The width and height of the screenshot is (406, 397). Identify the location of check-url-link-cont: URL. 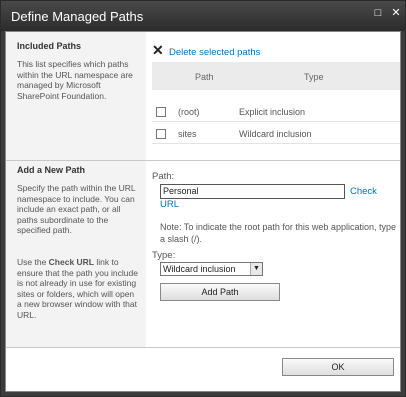
(169, 204).